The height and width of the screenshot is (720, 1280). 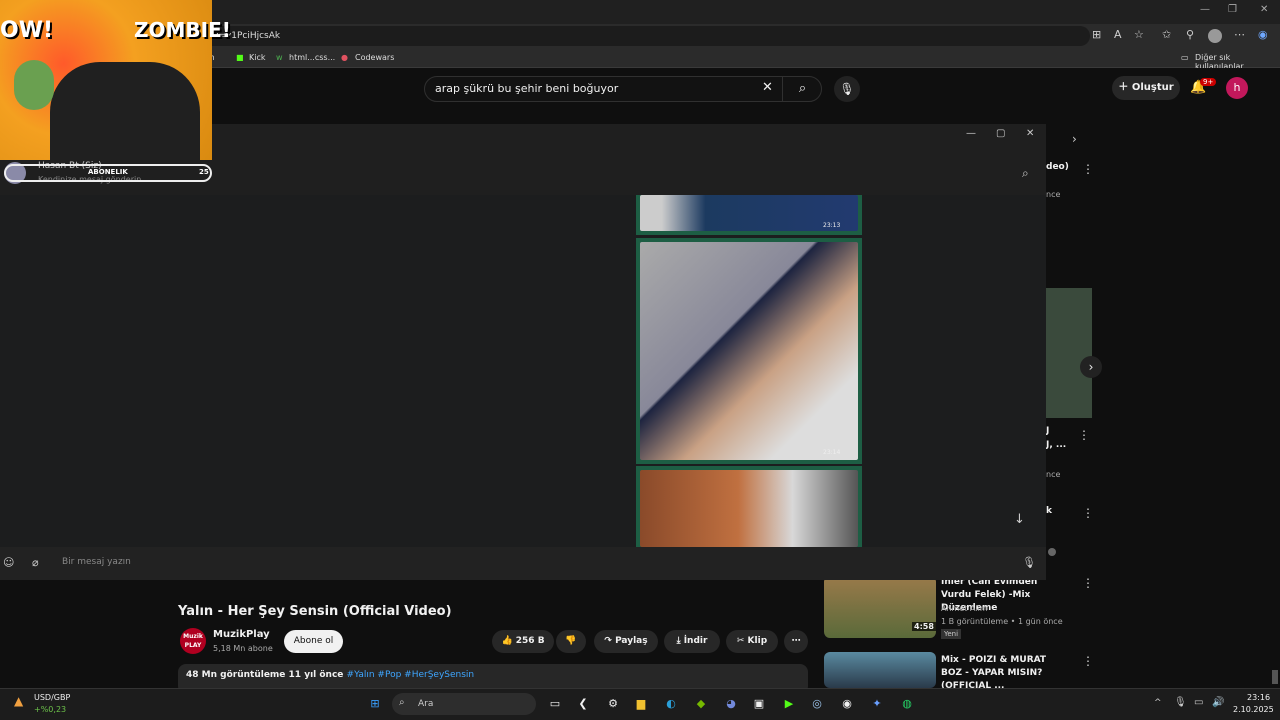 I want to click on dislike-button: 👎, so click(x=571, y=641).